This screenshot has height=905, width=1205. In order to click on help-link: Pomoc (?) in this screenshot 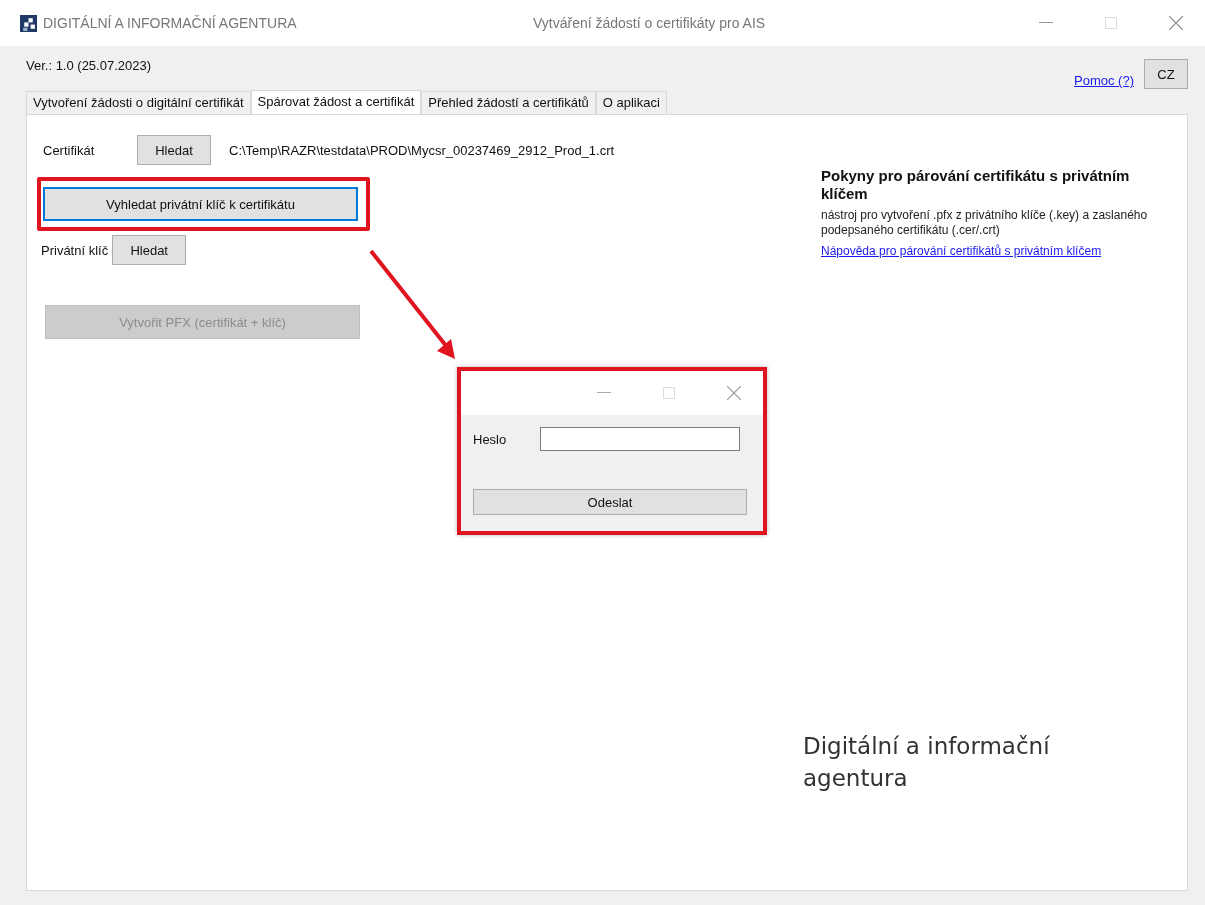, I will do `click(1104, 80)`.